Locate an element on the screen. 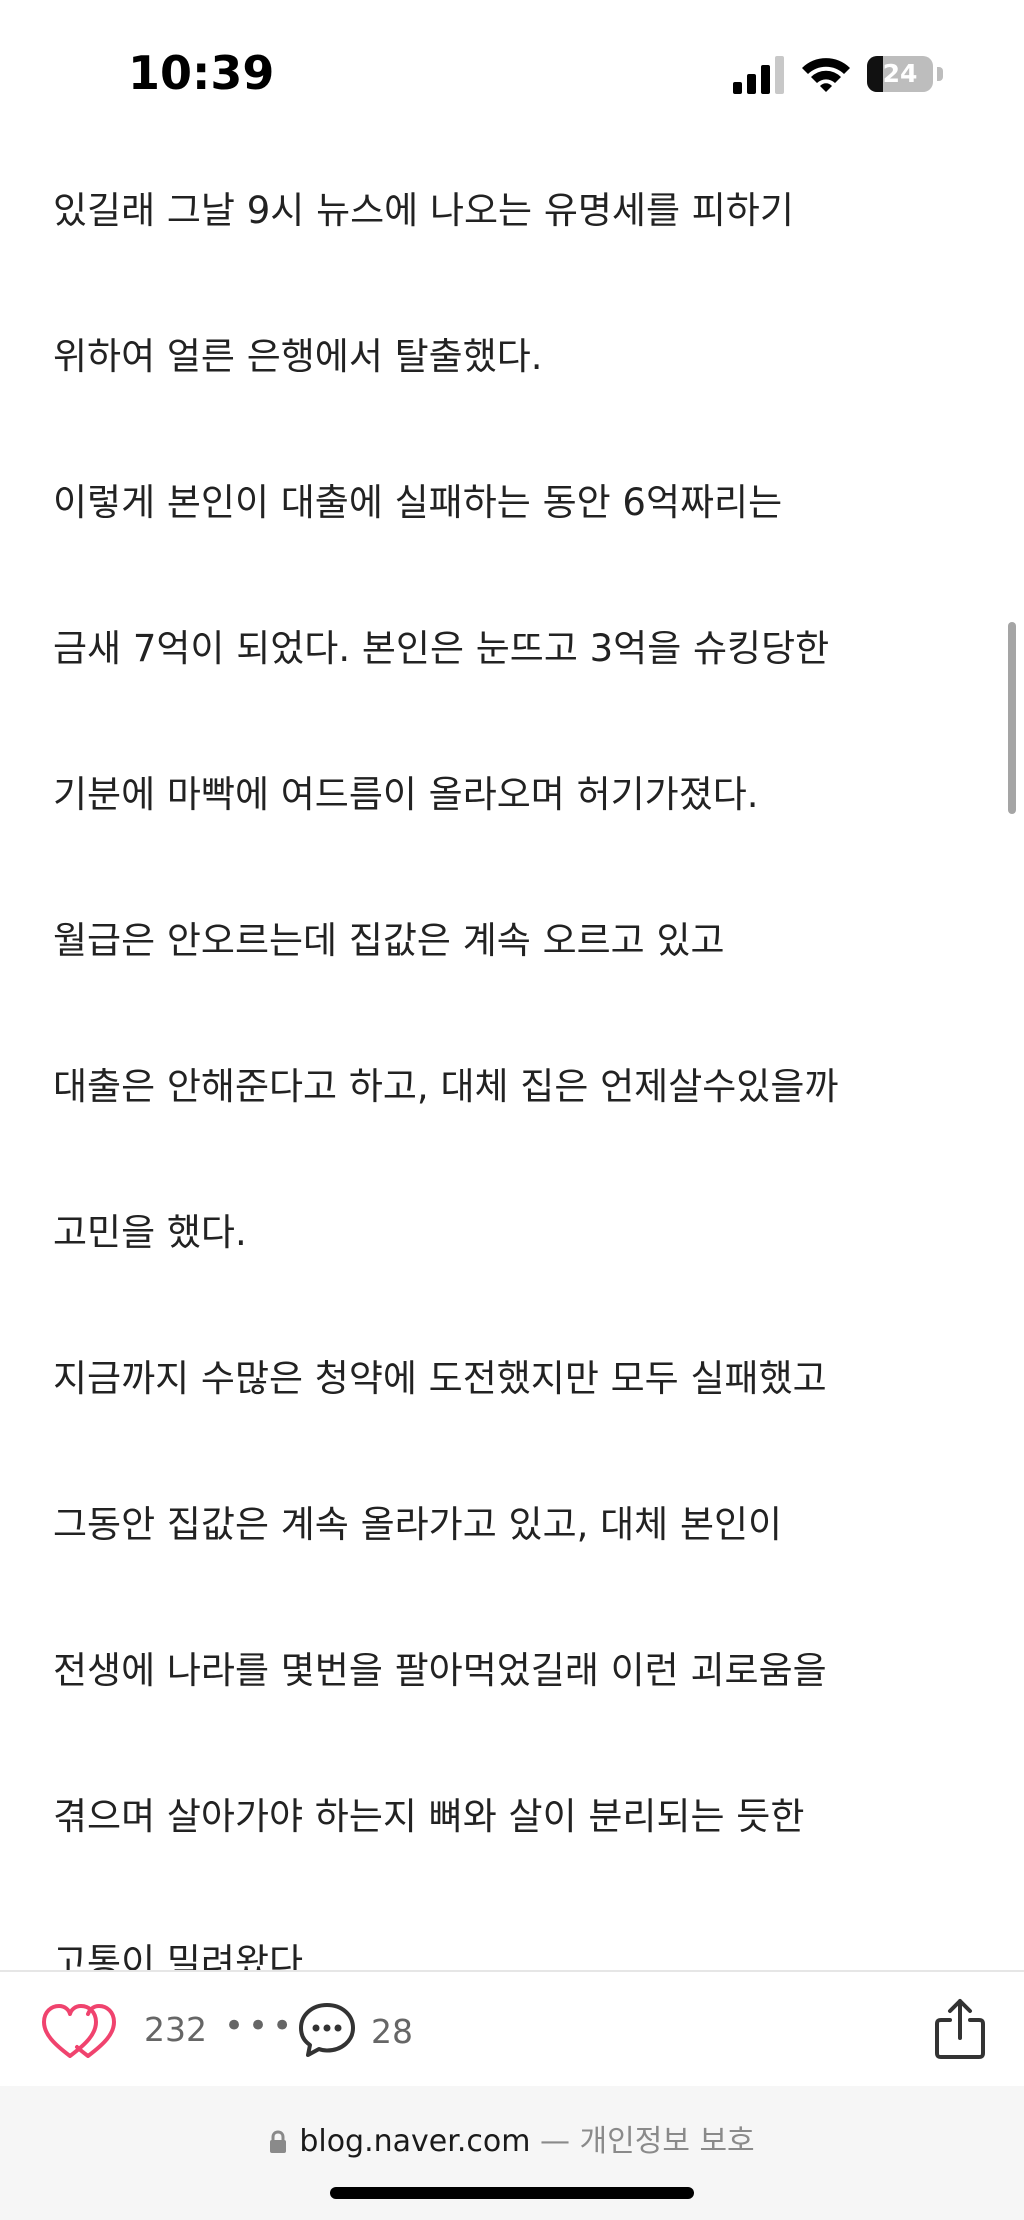  like-count: 232 is located at coordinates (175, 2029).